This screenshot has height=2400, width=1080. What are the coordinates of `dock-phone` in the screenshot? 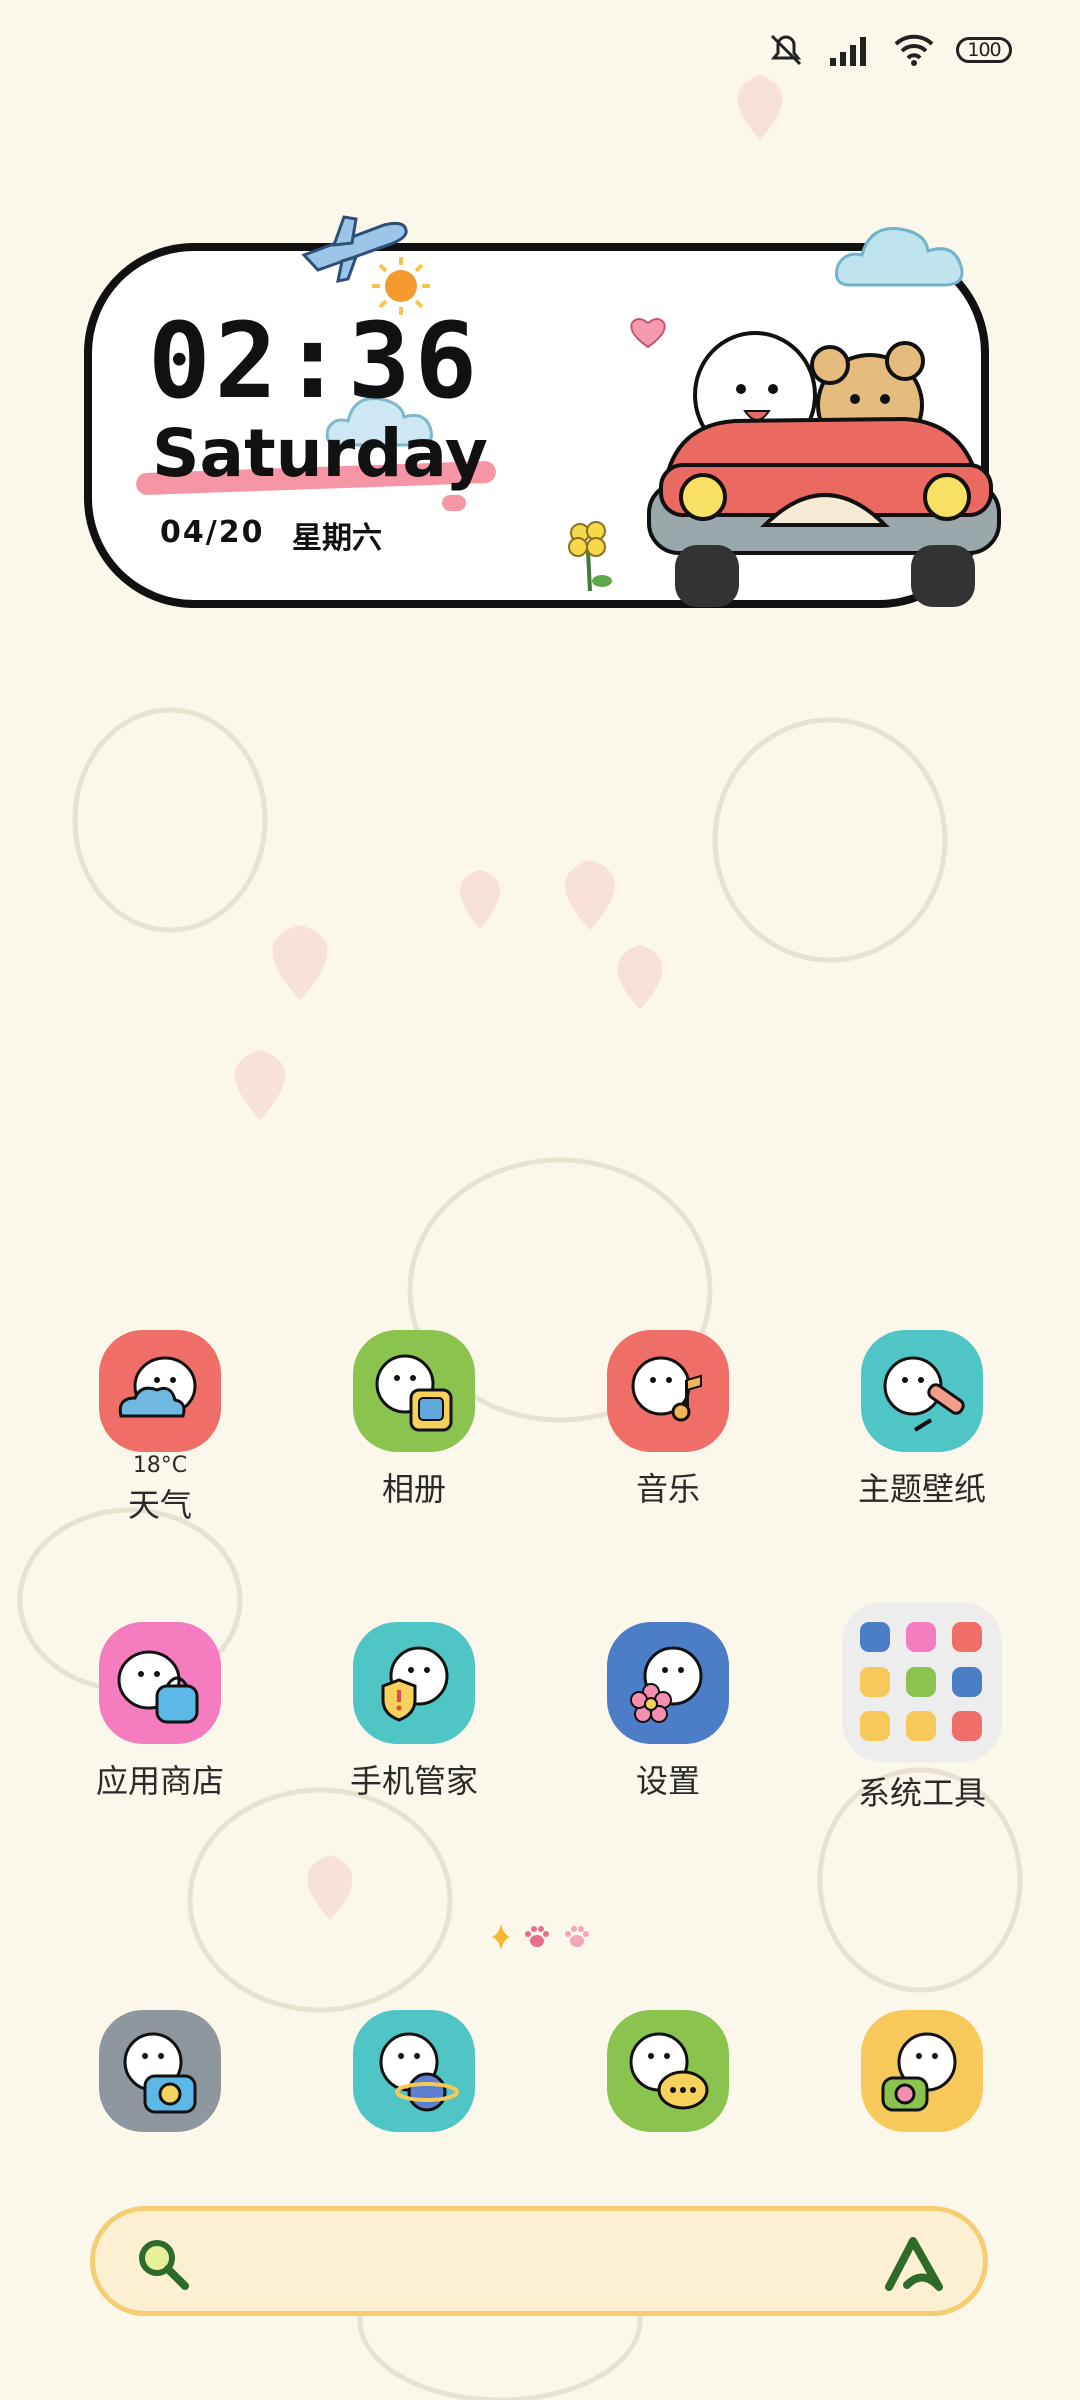 It's located at (922, 2071).